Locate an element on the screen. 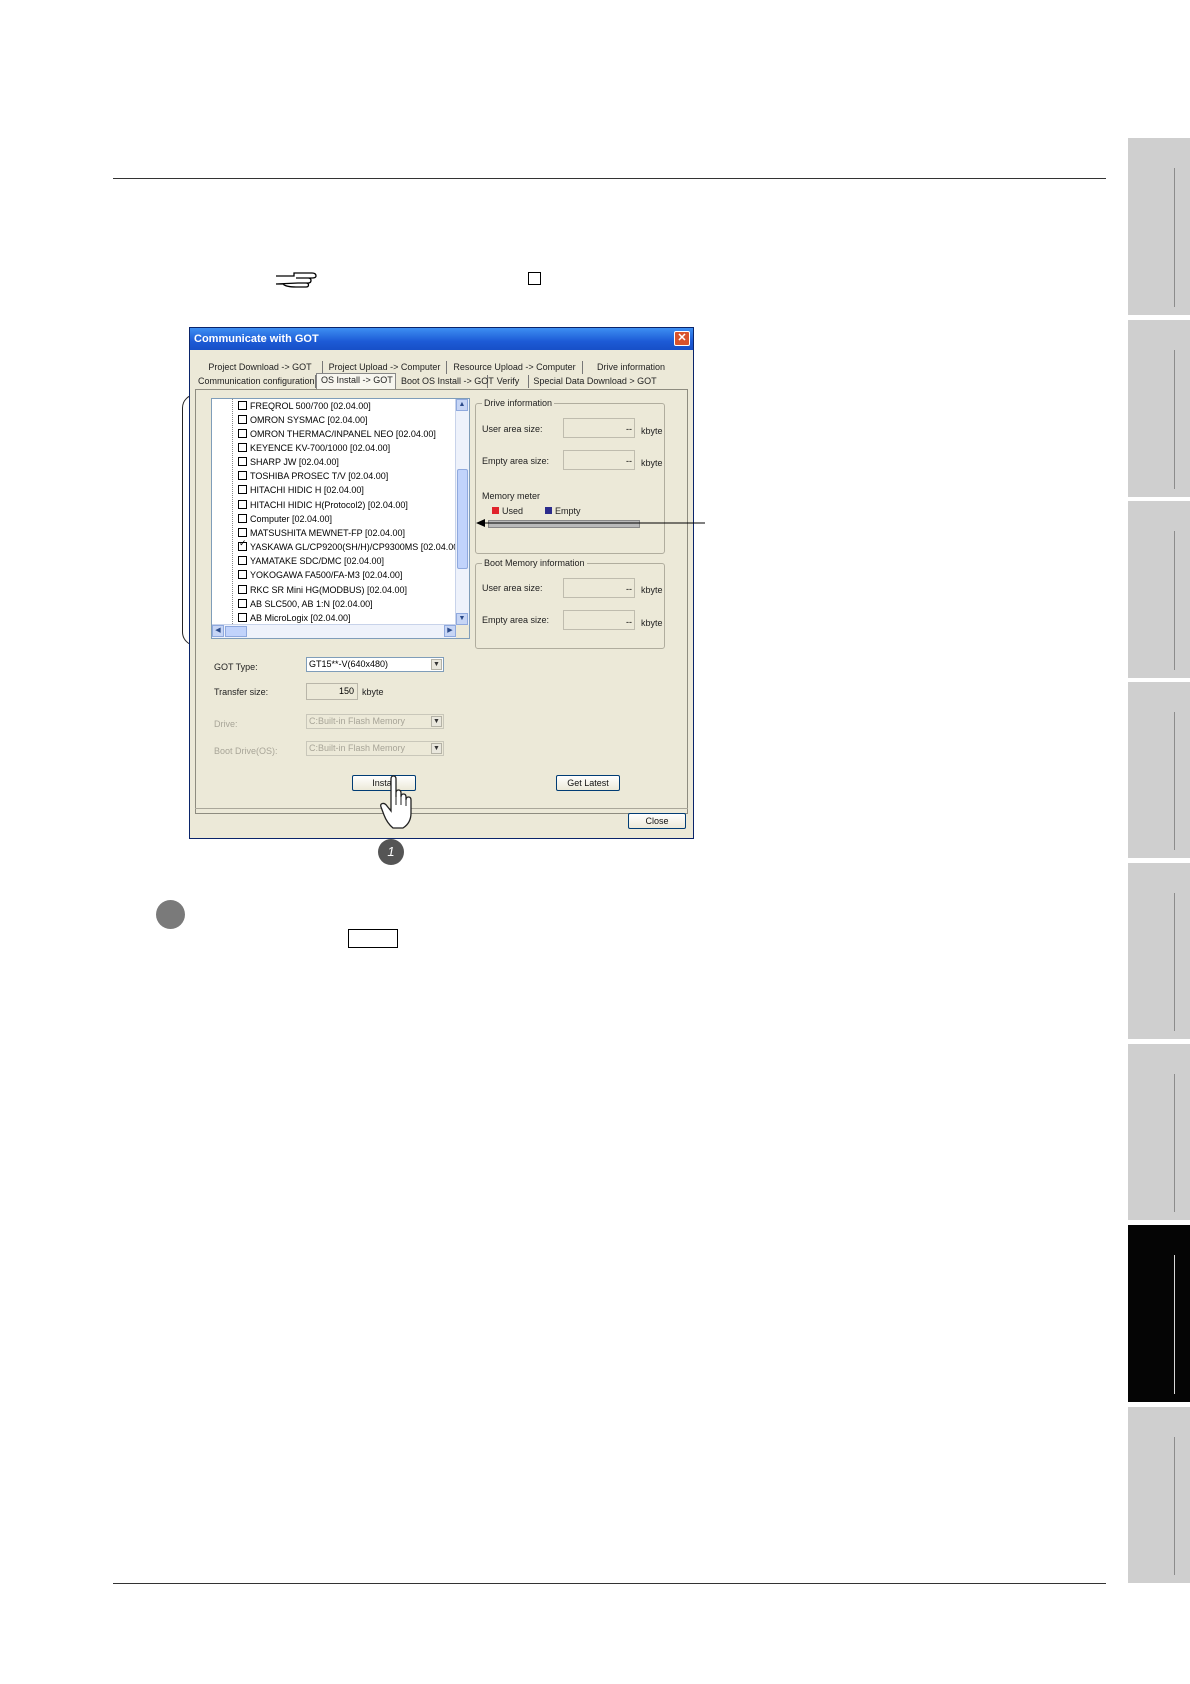 This screenshot has width=1190, height=1684. chapter-tab-active is located at coordinates (1159, 1313).